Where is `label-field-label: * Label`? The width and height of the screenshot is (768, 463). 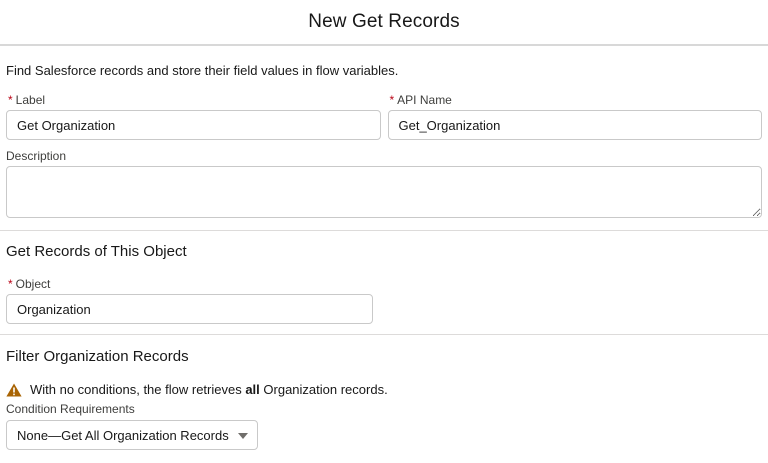
label-field-label: * Label is located at coordinates (193, 100).